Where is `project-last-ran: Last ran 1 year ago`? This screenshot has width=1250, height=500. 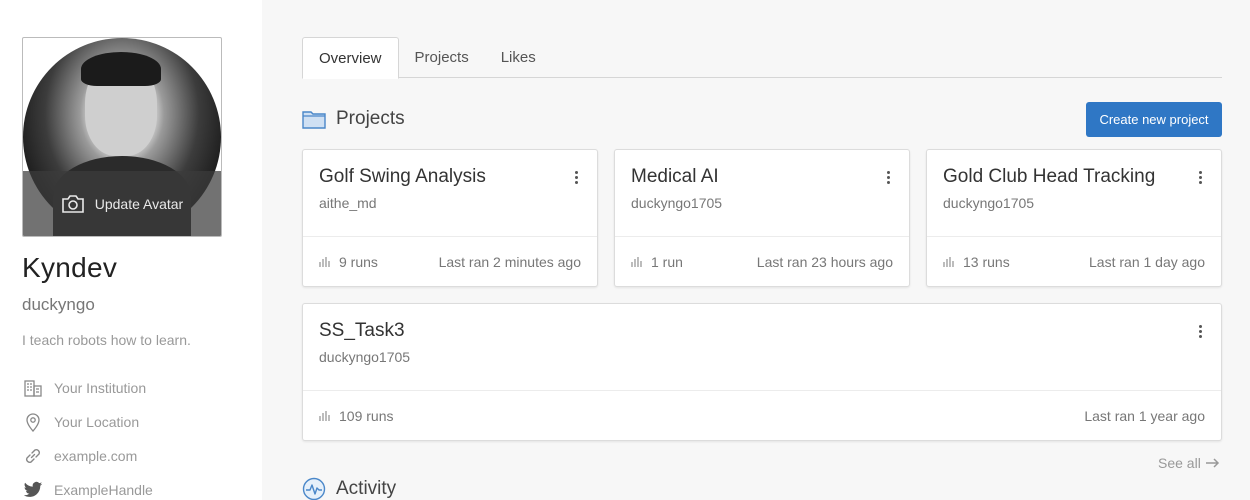
project-last-ran: Last ran 1 year ago is located at coordinates (1144, 415).